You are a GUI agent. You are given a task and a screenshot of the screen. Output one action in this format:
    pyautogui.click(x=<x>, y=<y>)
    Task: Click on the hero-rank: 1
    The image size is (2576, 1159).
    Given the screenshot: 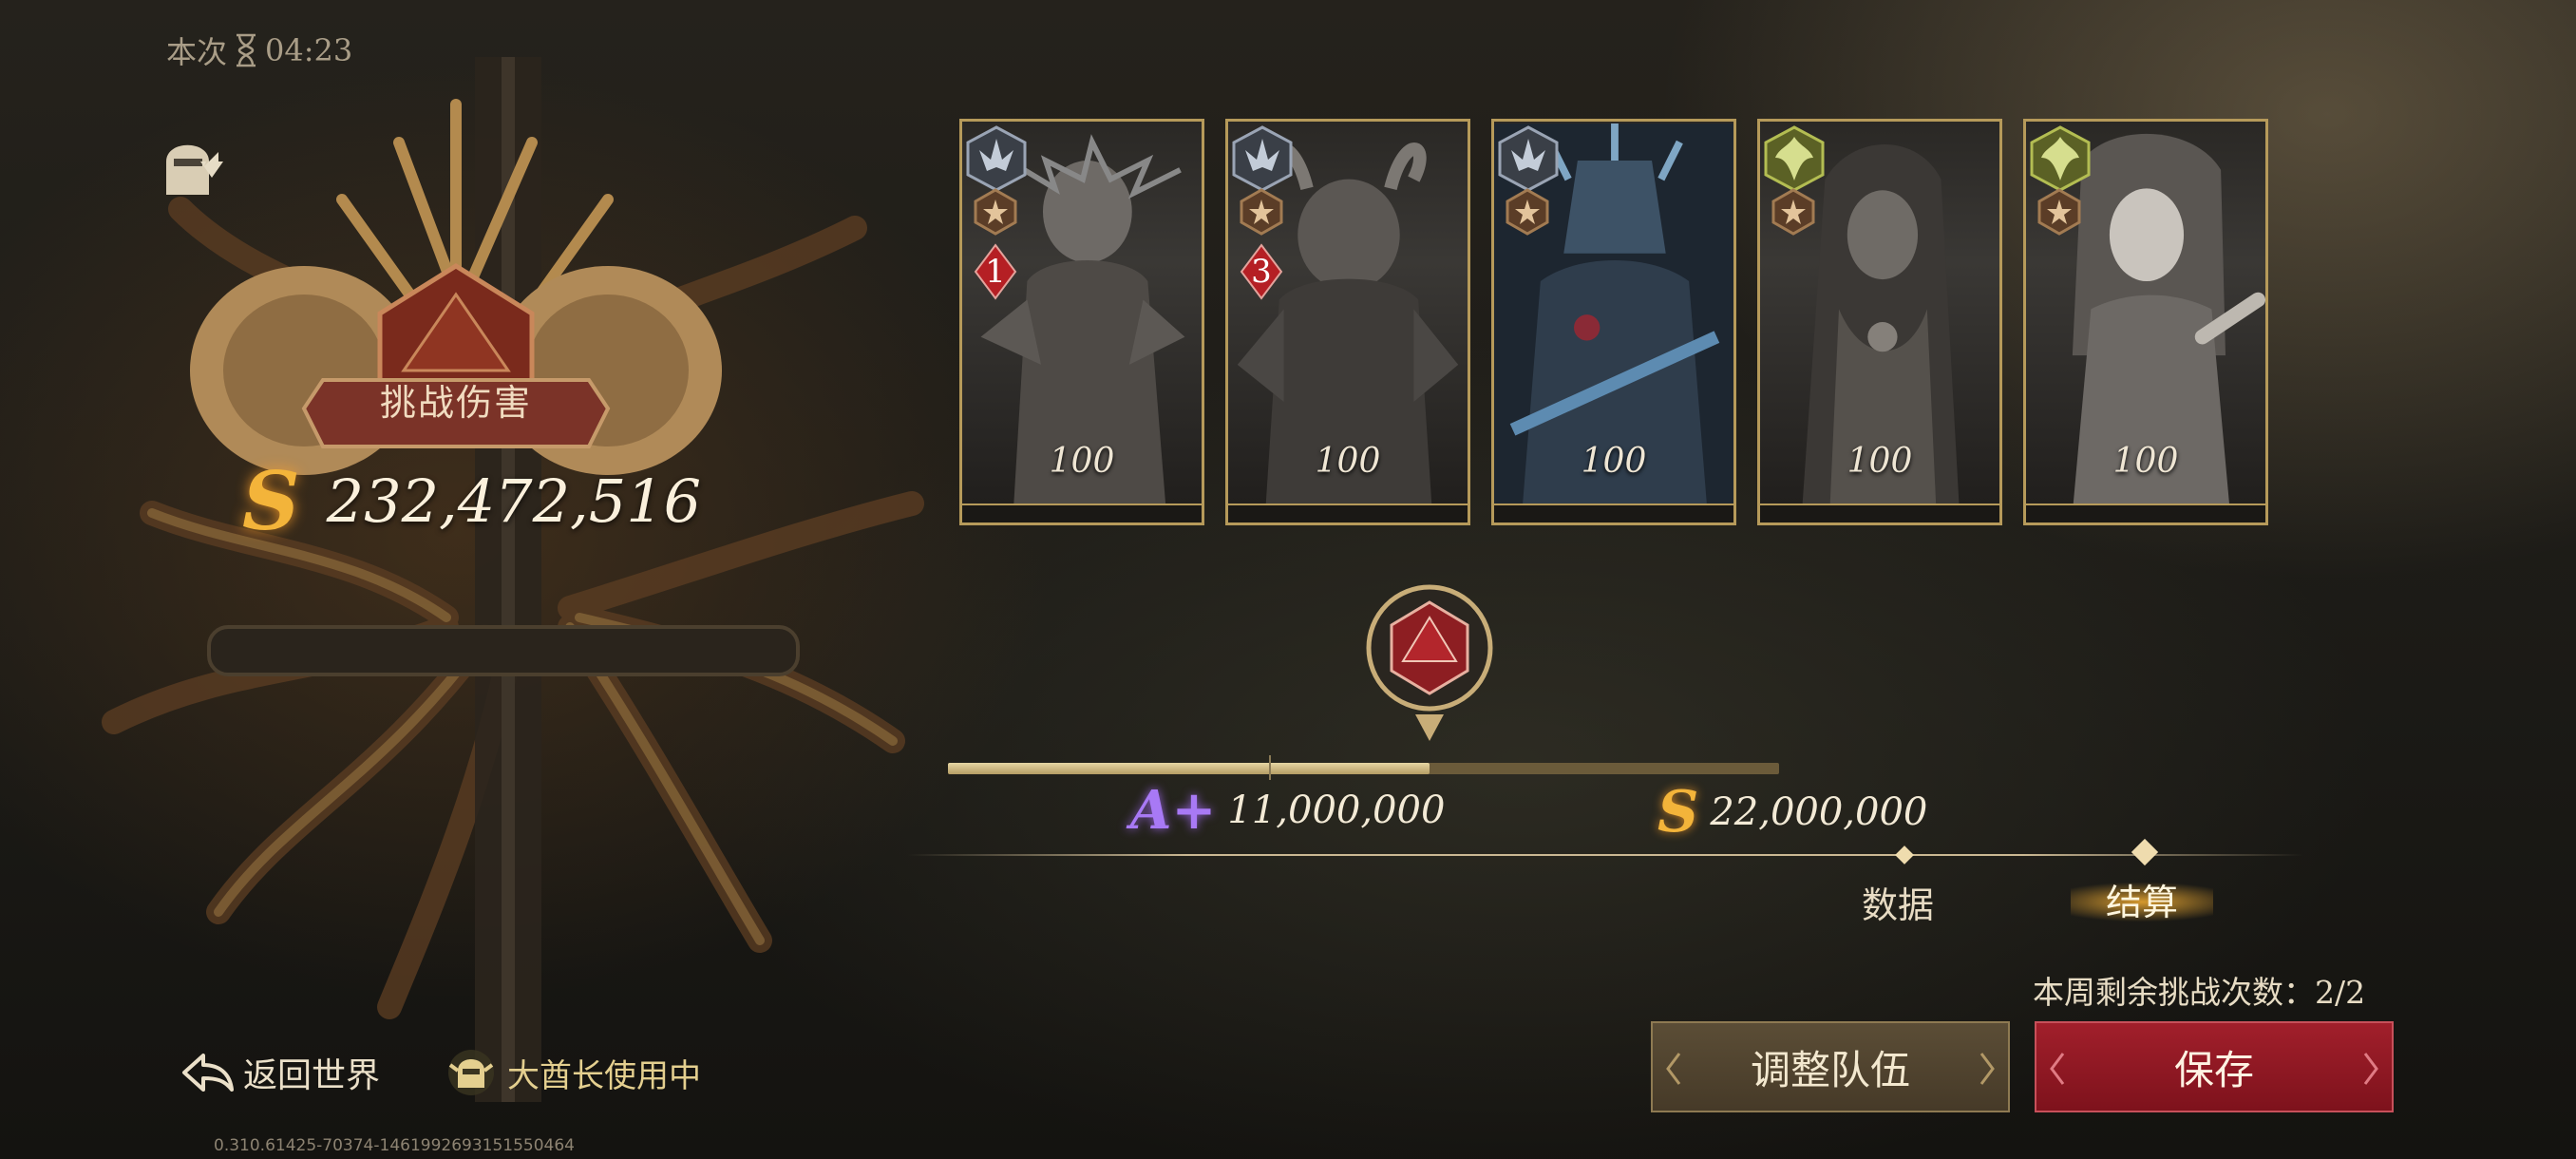 What is the action you would take?
    pyautogui.click(x=996, y=272)
    